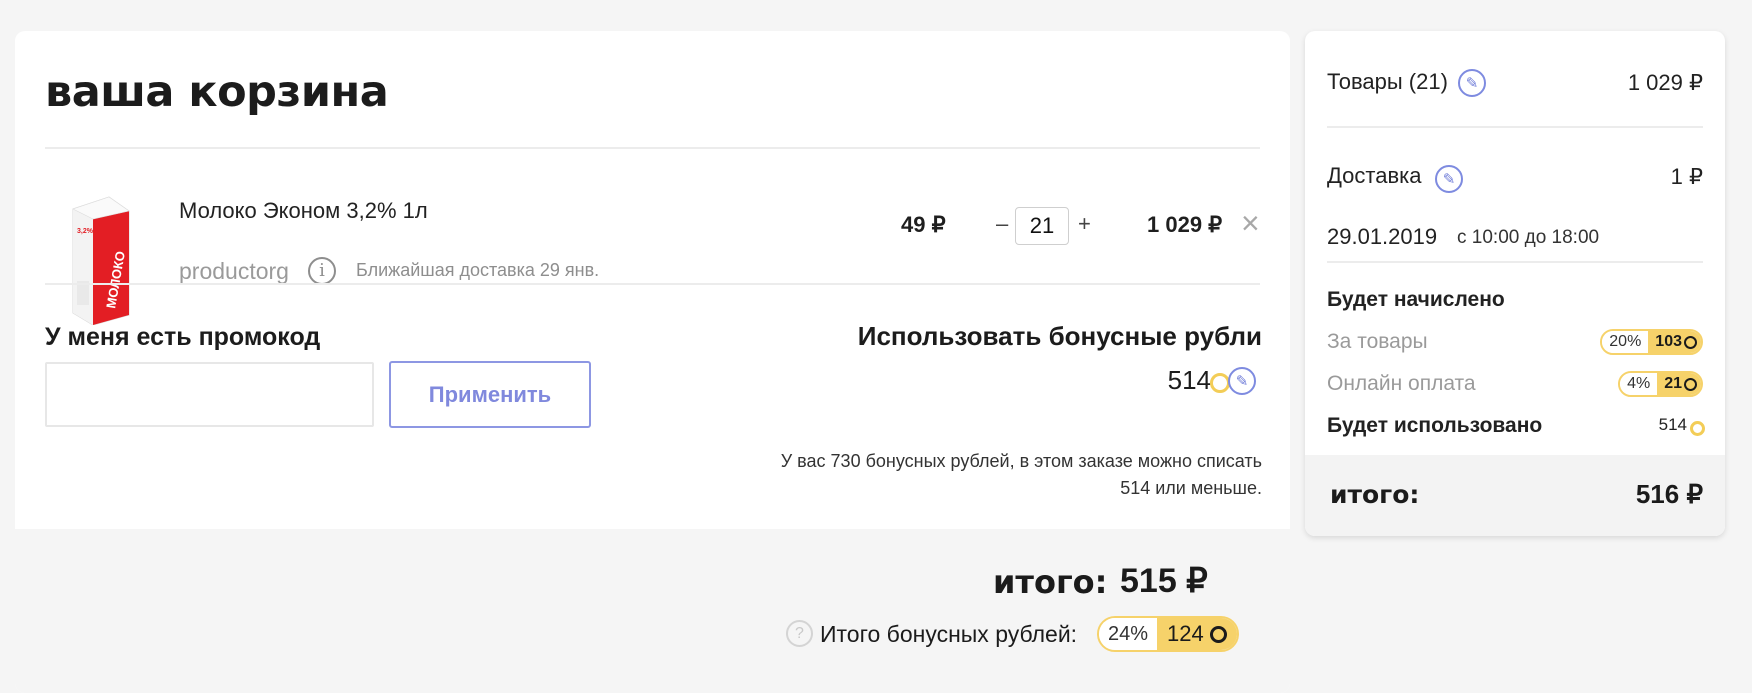 This screenshot has height=693, width=1752. What do you see at coordinates (1084, 224) in the screenshot?
I see `quantity-increase-button: +` at bounding box center [1084, 224].